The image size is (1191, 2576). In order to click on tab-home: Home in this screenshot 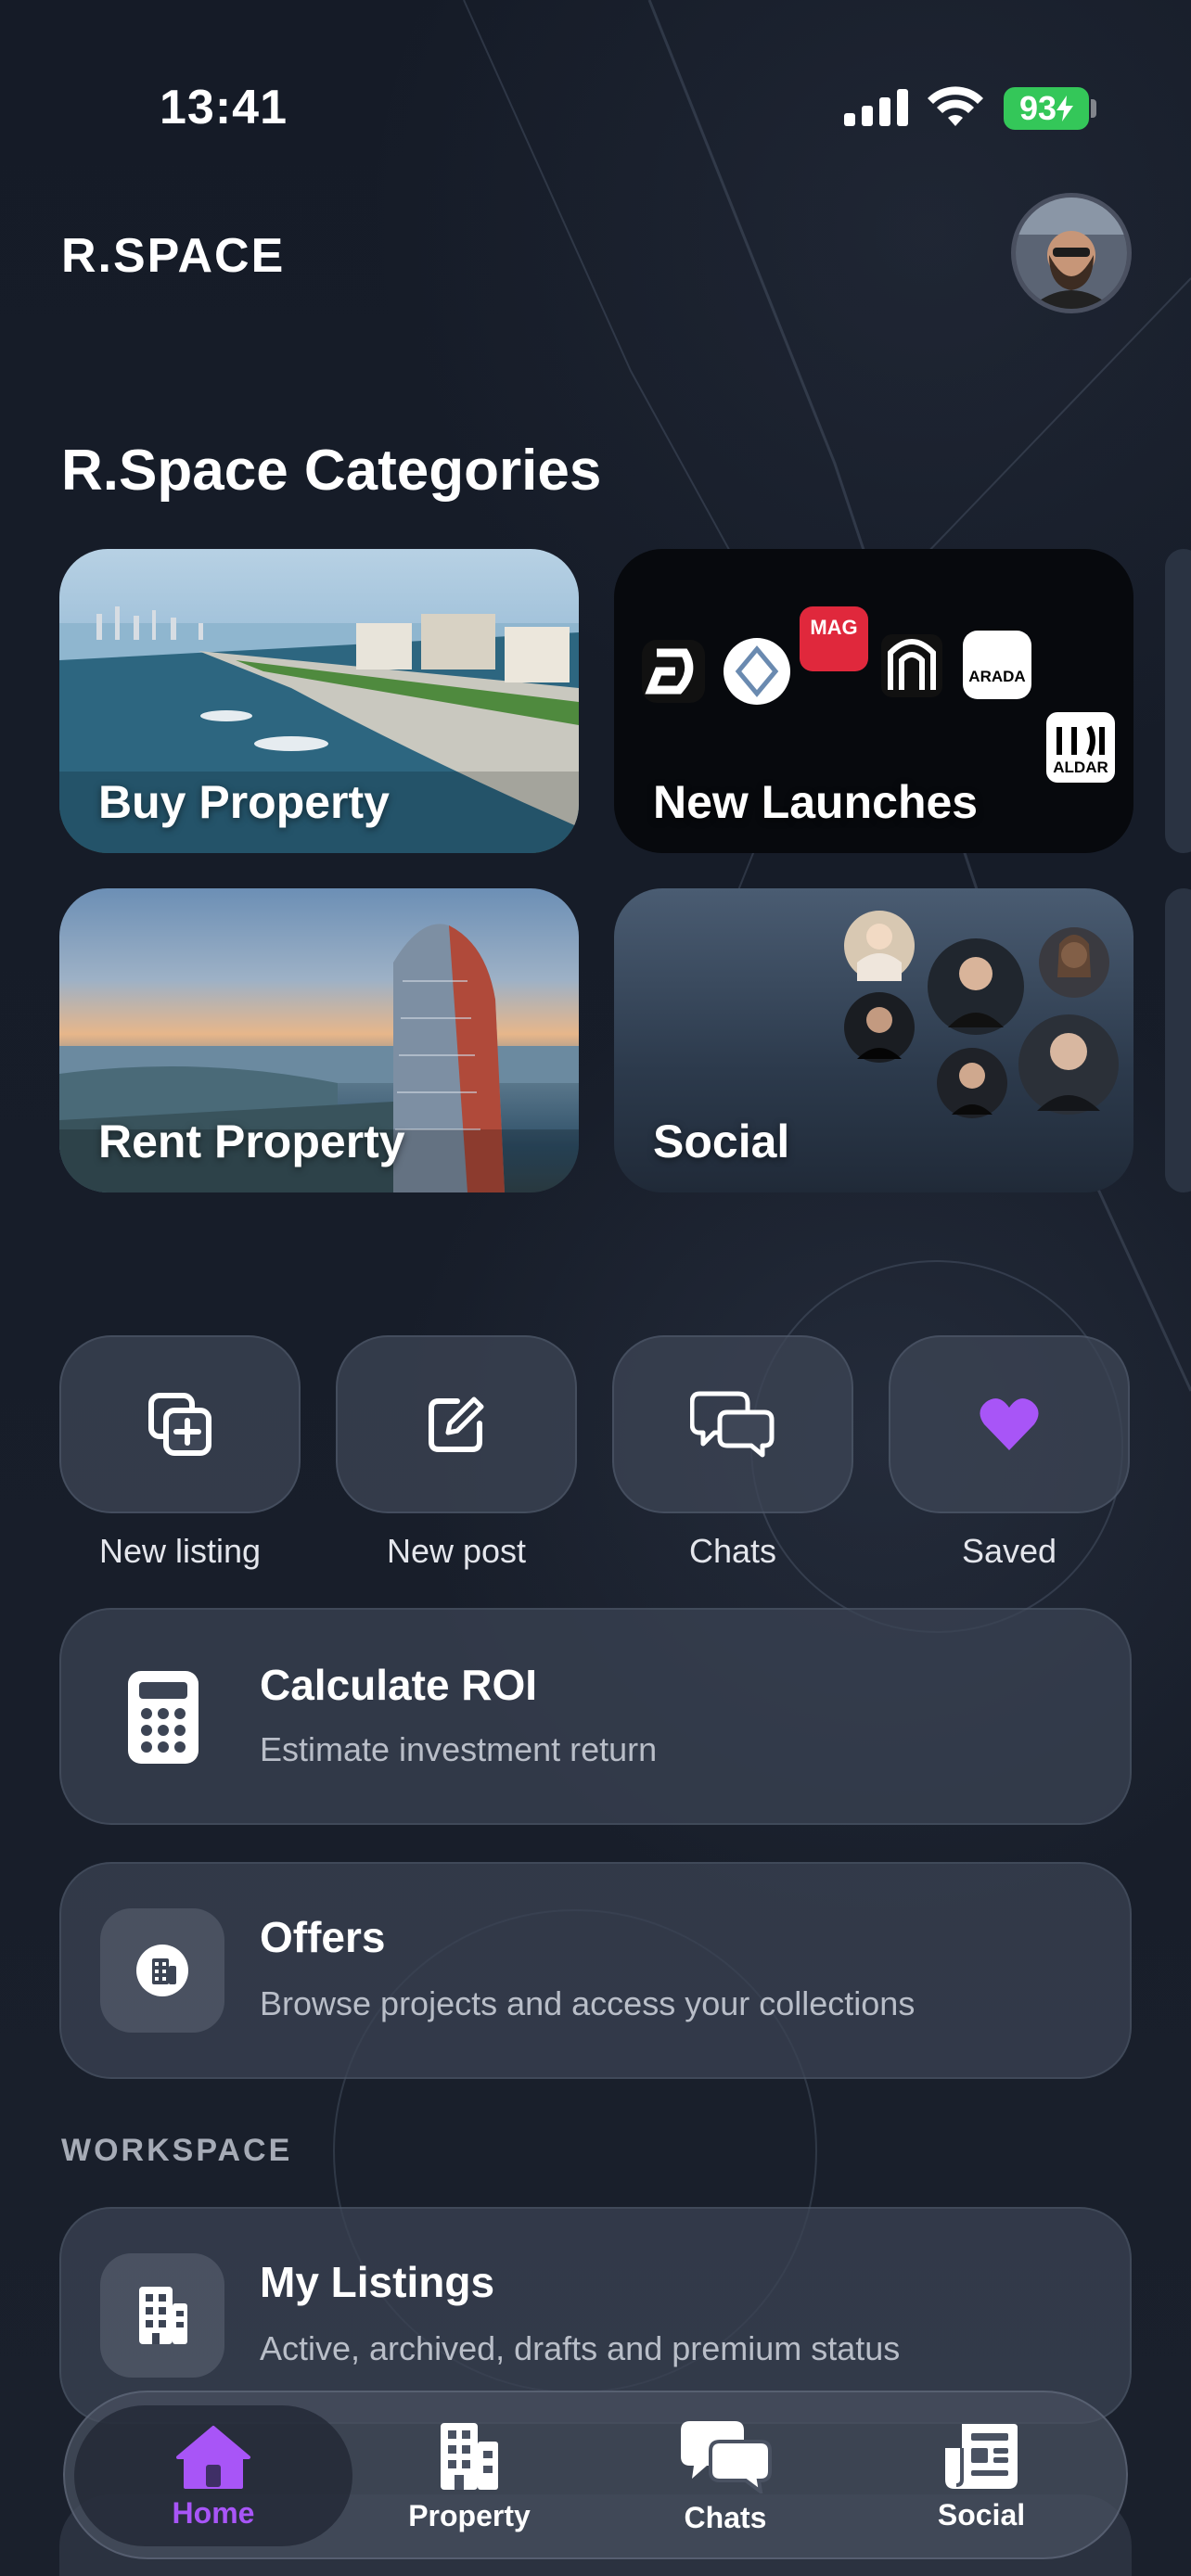, I will do `click(213, 2476)`.